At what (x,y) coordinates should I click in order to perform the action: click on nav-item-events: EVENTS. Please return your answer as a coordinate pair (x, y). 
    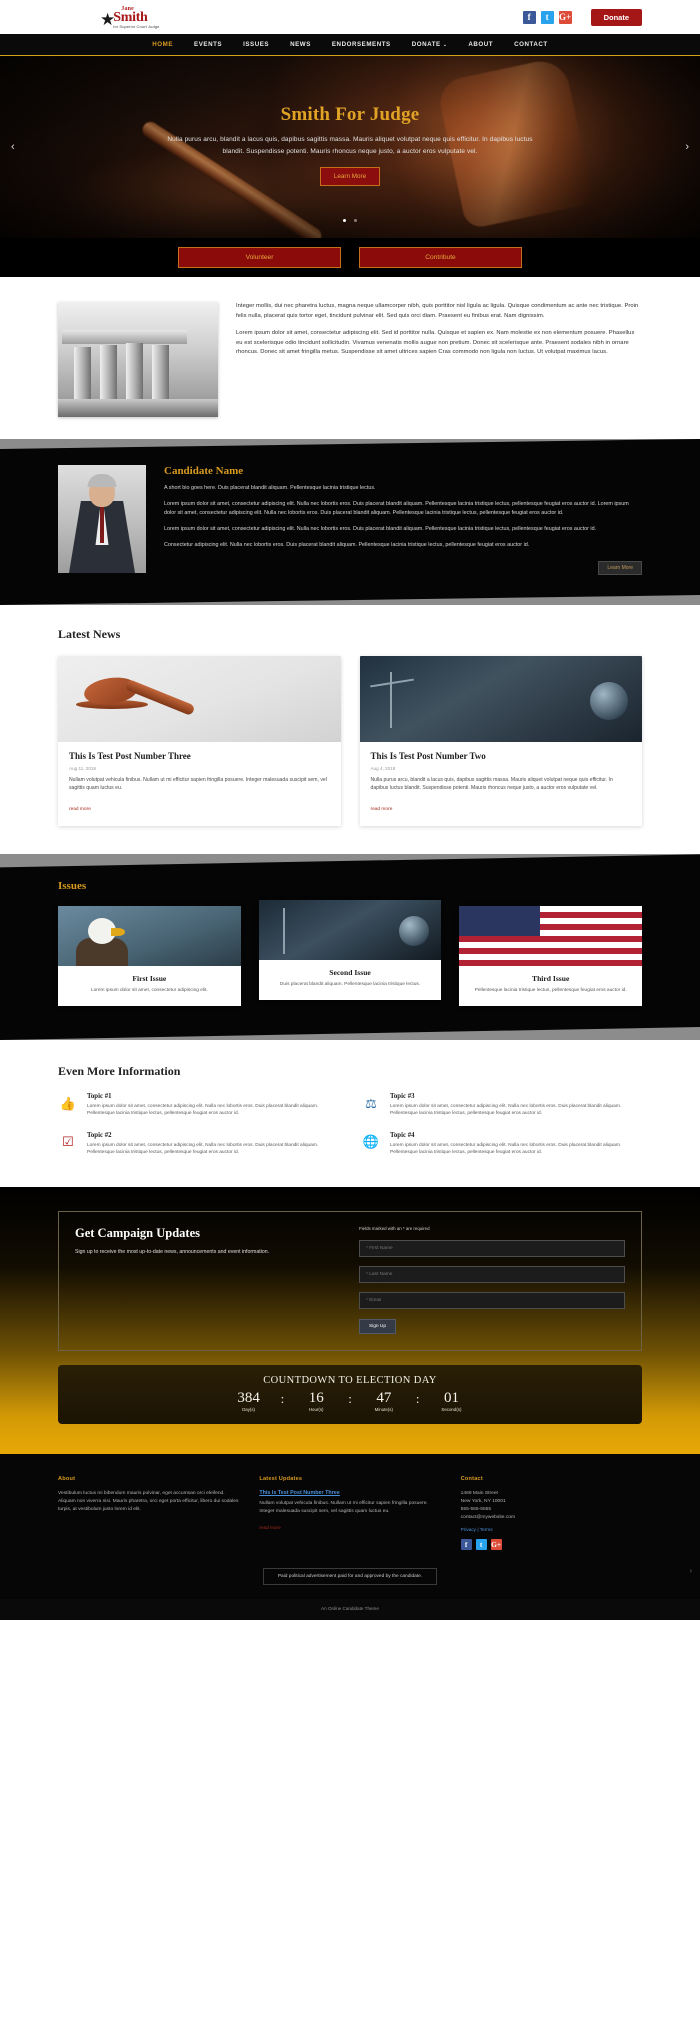
    Looking at the image, I should click on (208, 44).